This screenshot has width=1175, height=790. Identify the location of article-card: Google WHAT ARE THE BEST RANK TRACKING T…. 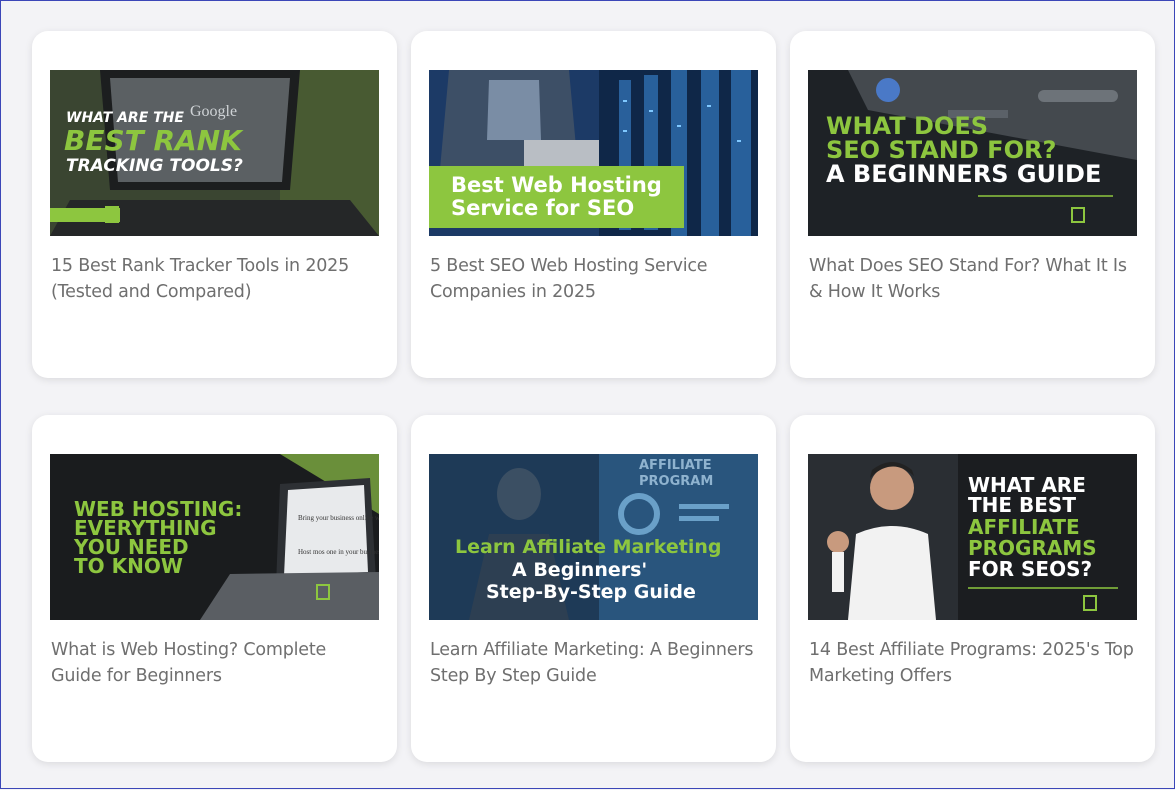
(214, 204).